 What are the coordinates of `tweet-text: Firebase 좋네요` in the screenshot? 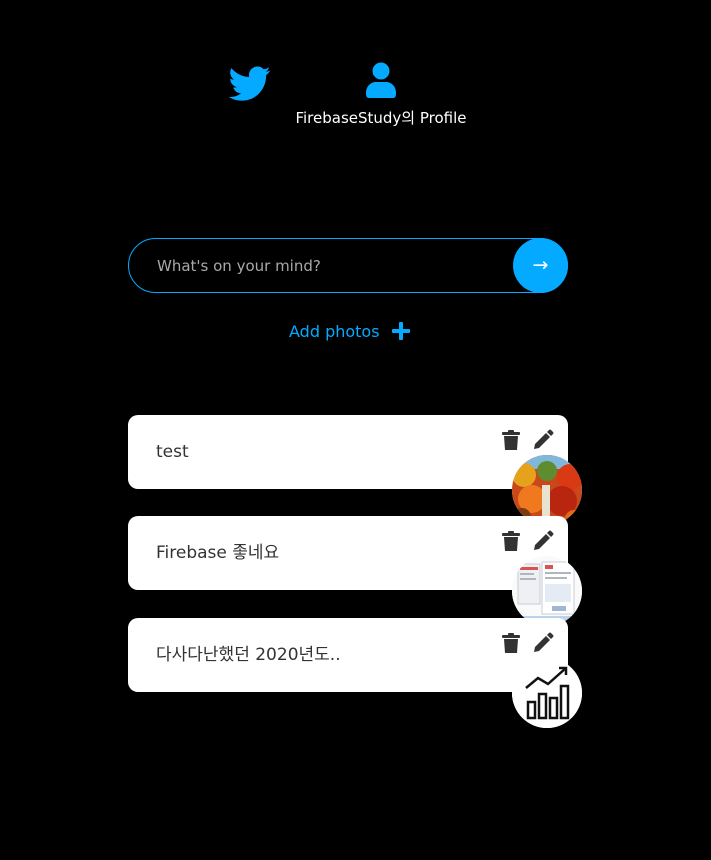 It's located at (218, 553).